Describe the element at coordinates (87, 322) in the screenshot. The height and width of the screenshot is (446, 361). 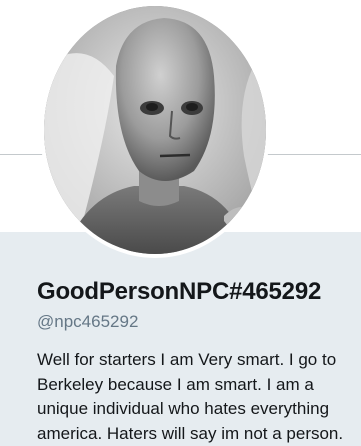
I see `user-handle: @npc465292` at that location.